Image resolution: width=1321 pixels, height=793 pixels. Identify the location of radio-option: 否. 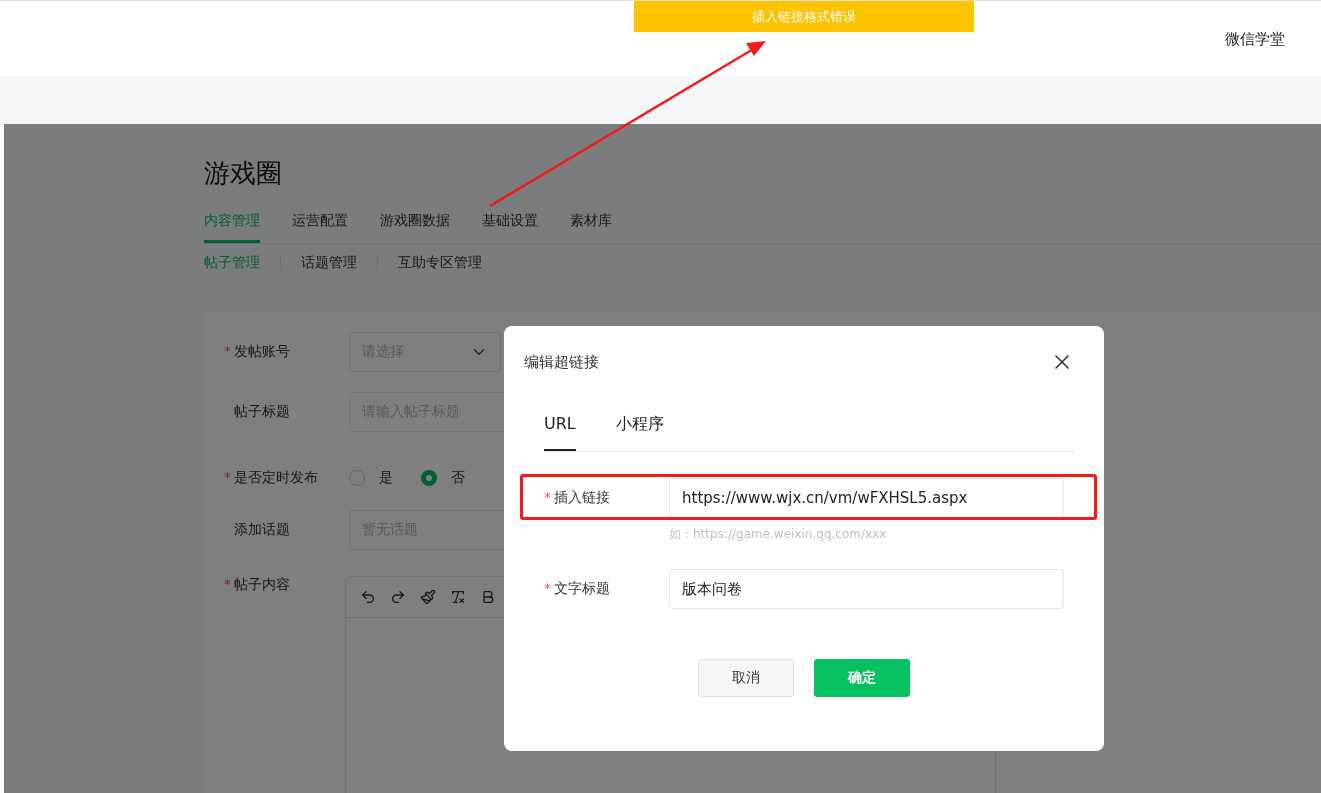
(443, 478).